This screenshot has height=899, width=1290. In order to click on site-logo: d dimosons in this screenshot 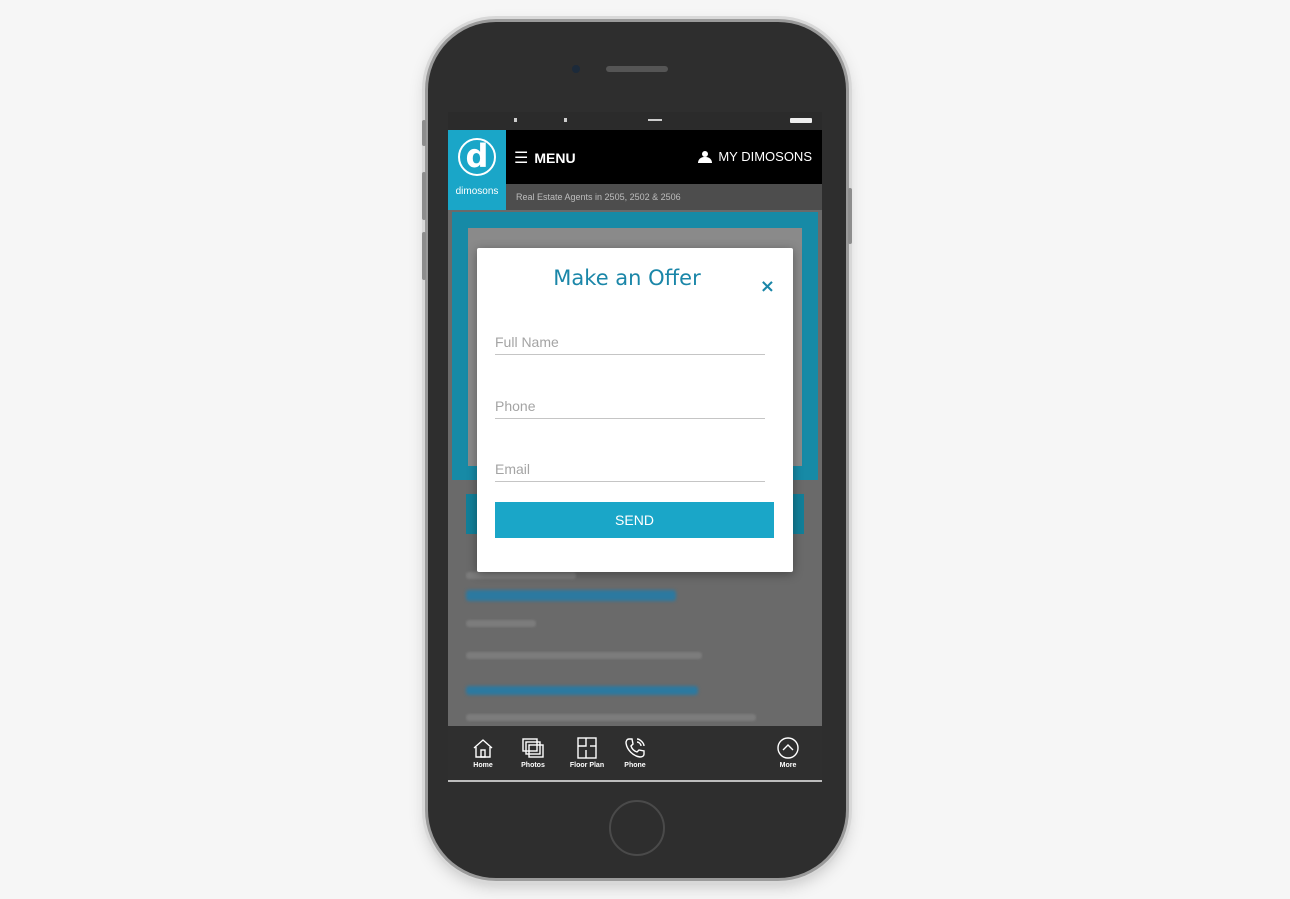, I will do `click(477, 170)`.